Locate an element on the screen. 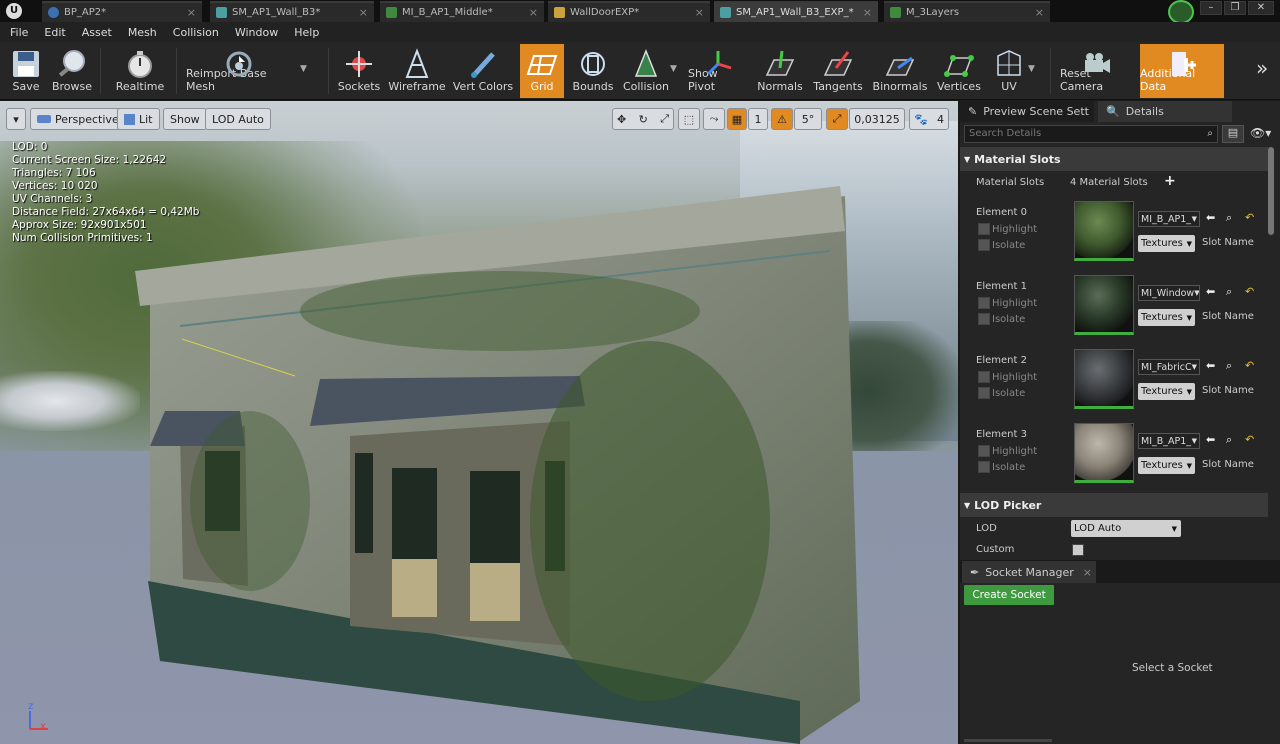 The width and height of the screenshot is (1280, 744). menu-collision: Collision is located at coordinates (196, 32).